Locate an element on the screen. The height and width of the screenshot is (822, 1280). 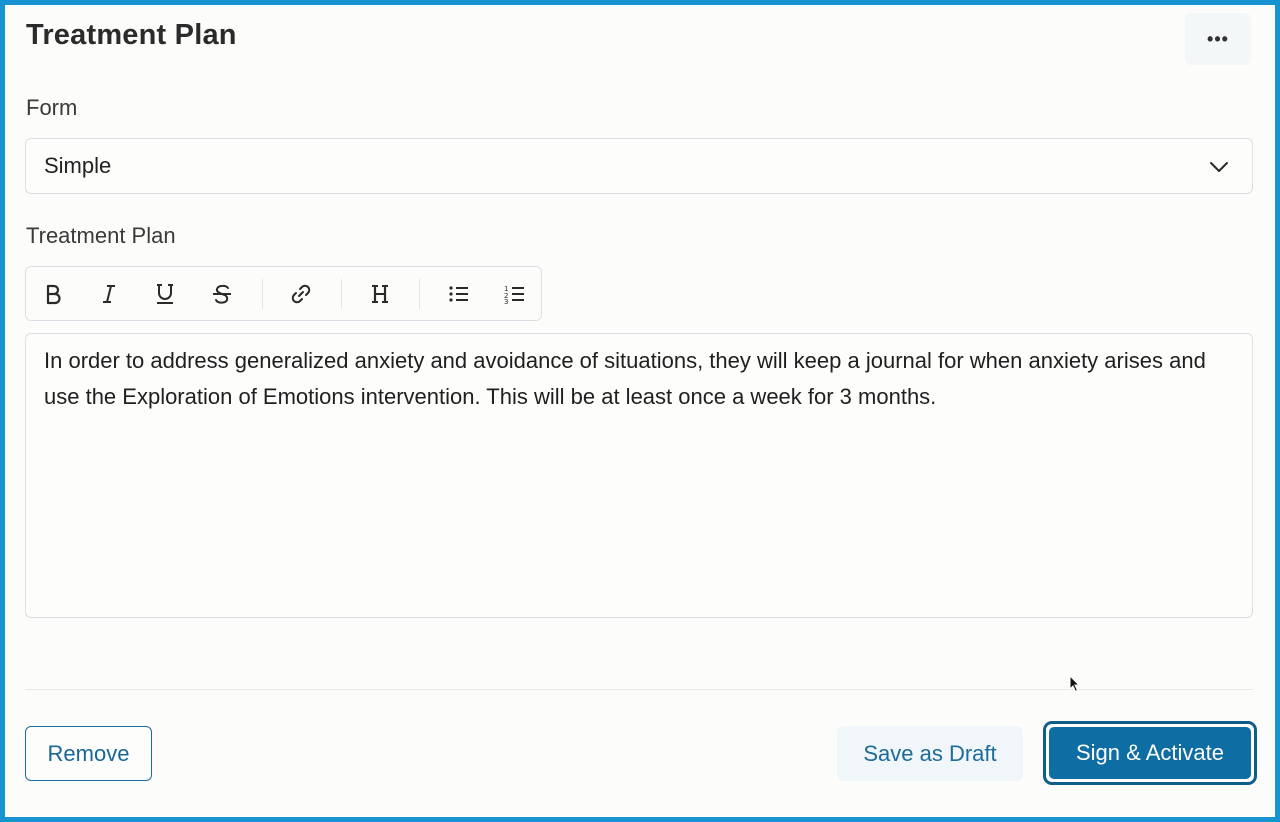
bold-button is located at coordinates (53, 294).